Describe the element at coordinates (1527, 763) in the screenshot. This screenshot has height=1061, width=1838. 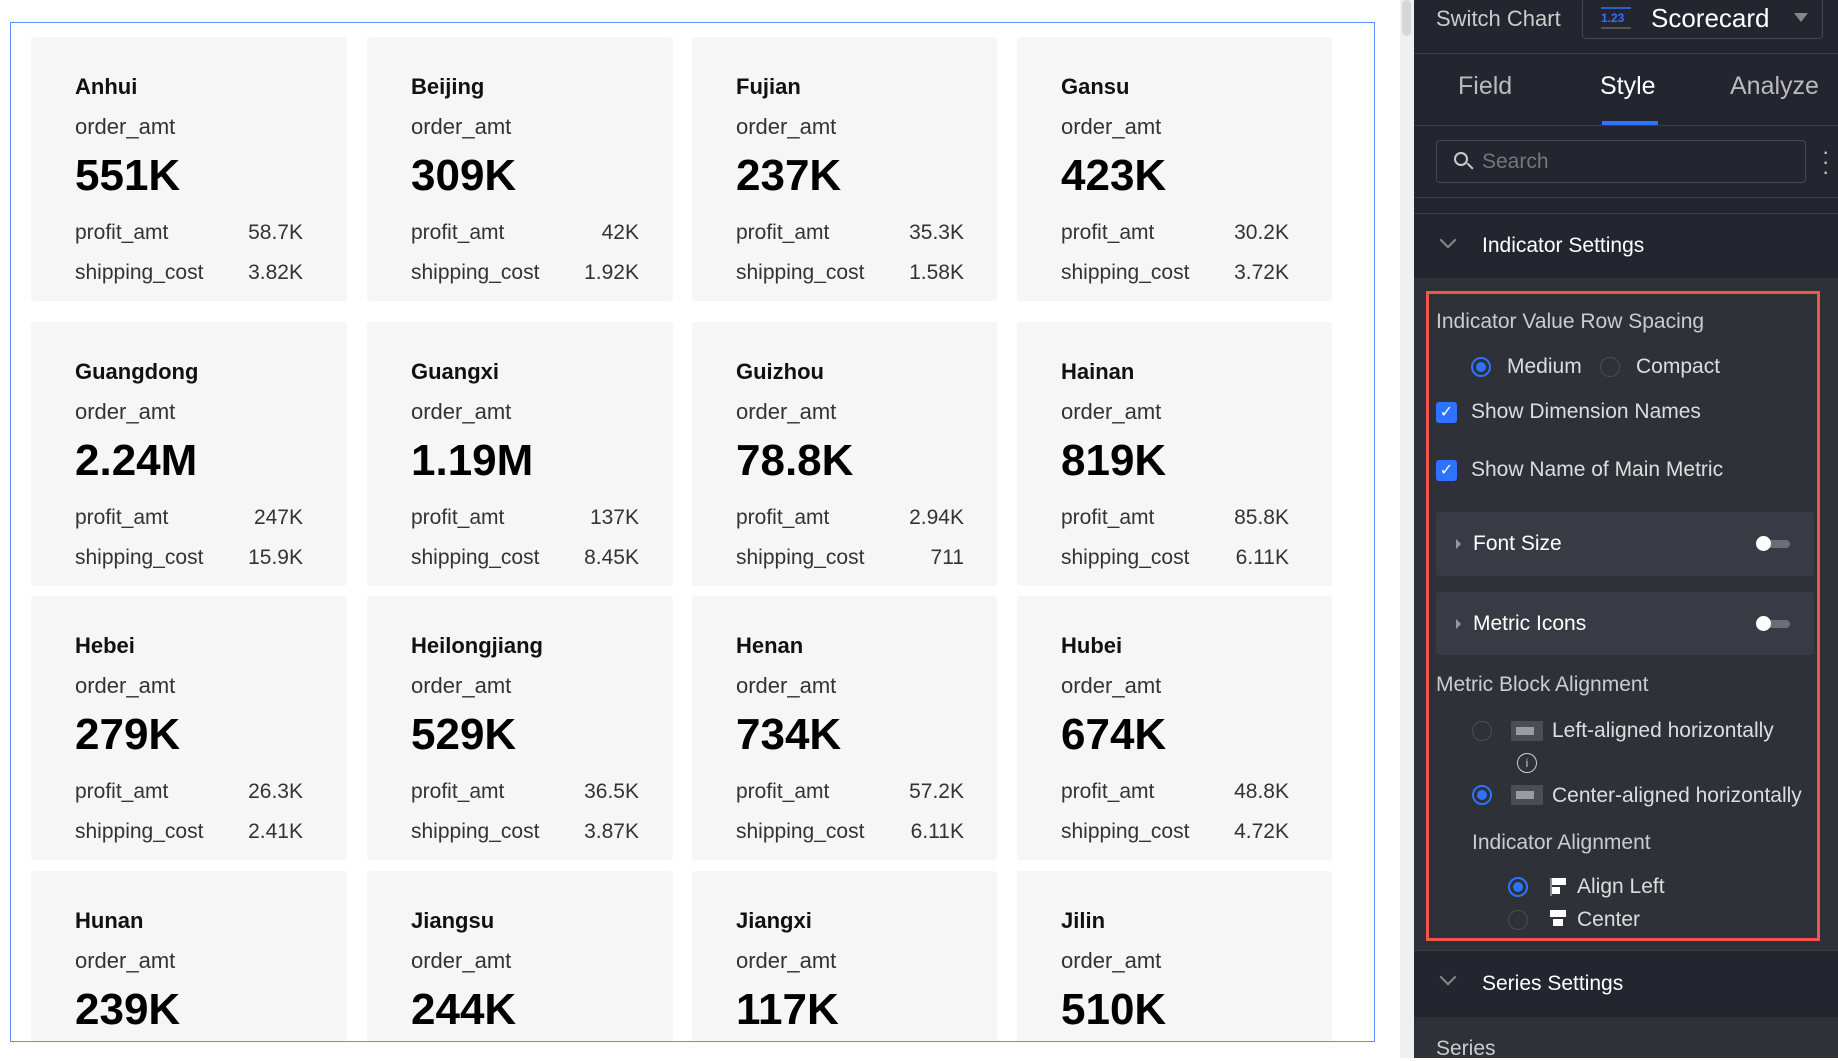
I see `info-icon: i` at that location.